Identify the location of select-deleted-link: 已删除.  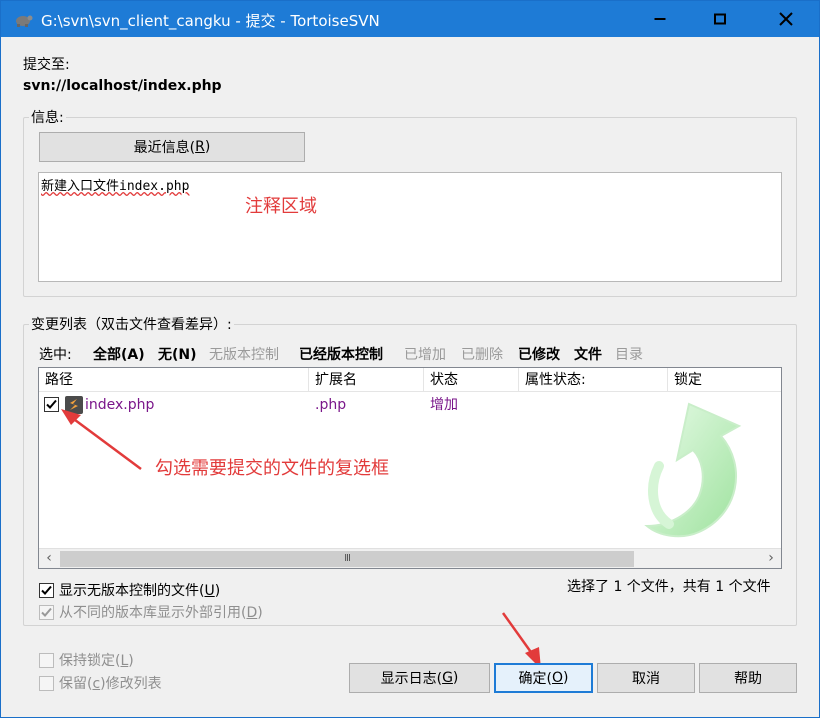
(482, 354).